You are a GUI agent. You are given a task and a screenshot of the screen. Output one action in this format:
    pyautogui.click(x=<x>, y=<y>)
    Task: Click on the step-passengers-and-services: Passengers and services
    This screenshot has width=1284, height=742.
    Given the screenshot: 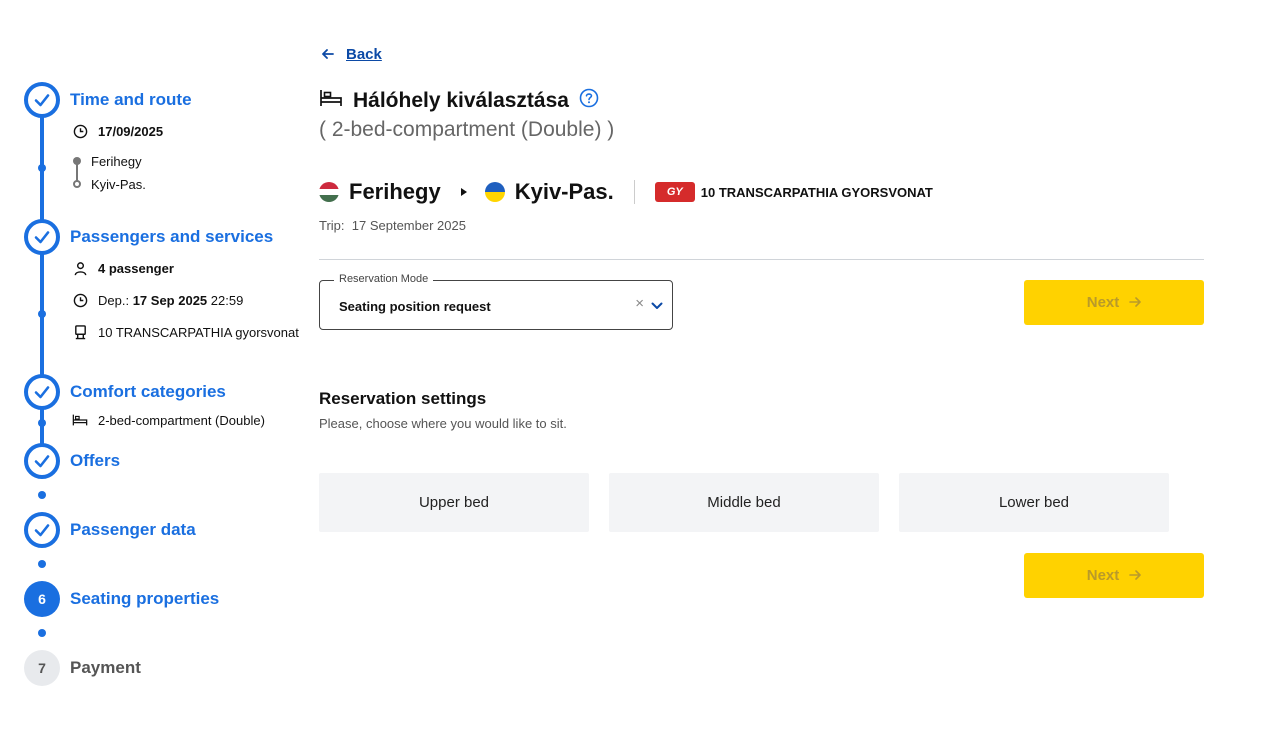 What is the action you would take?
    pyautogui.click(x=171, y=237)
    